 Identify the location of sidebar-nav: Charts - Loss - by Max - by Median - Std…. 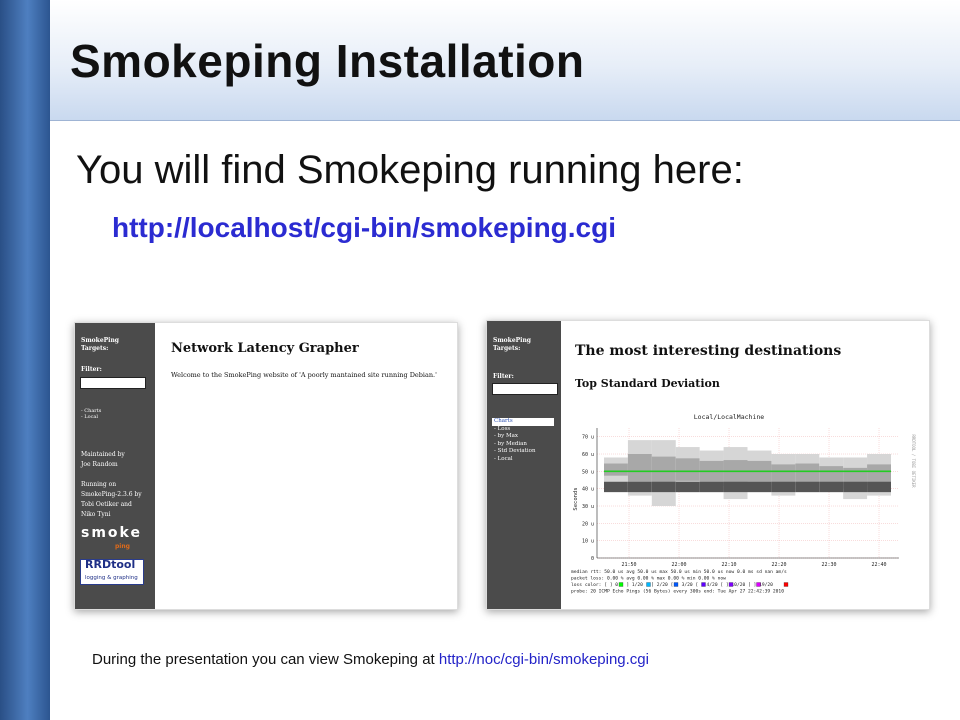
(523, 440).